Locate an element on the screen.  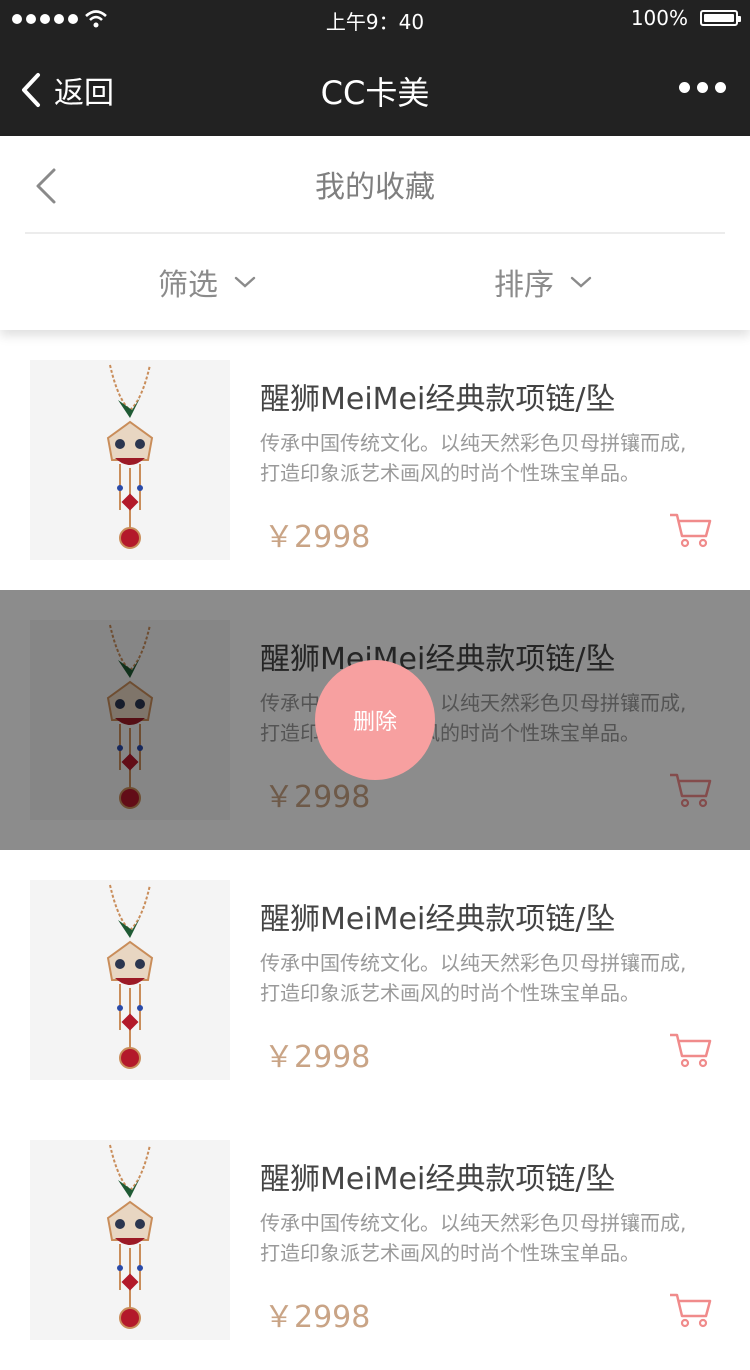
filter-label: 筛选 is located at coordinates (188, 285).